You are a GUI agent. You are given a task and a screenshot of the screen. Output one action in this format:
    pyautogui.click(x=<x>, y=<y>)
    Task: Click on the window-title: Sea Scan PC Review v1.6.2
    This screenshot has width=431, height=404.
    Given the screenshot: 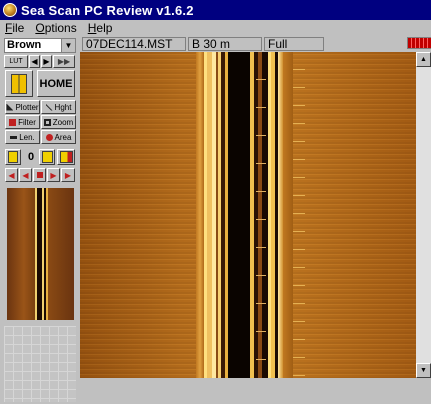 What is the action you would take?
    pyautogui.click(x=107, y=10)
    